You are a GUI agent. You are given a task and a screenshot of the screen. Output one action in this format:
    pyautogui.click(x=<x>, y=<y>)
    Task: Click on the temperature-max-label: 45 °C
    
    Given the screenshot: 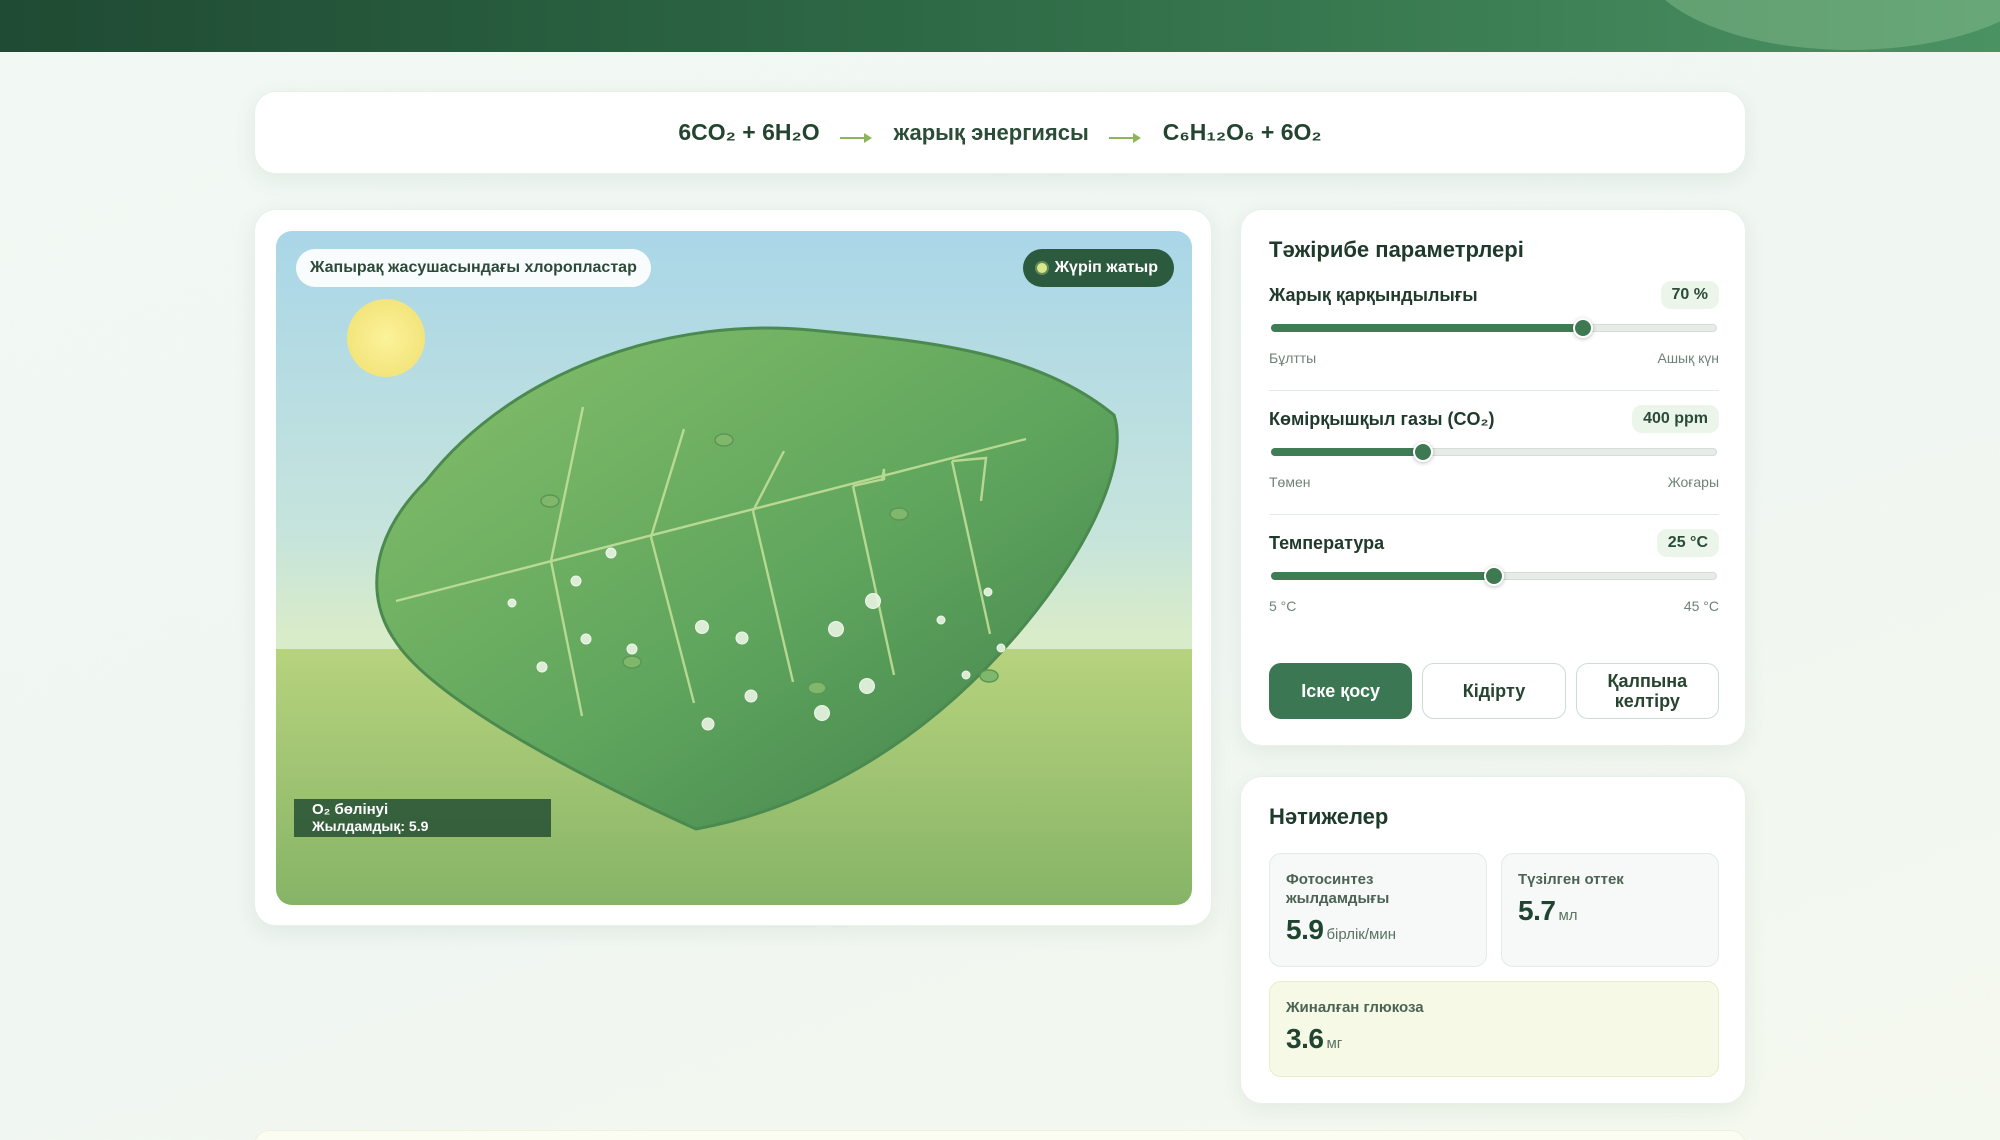 What is the action you would take?
    pyautogui.click(x=1701, y=606)
    